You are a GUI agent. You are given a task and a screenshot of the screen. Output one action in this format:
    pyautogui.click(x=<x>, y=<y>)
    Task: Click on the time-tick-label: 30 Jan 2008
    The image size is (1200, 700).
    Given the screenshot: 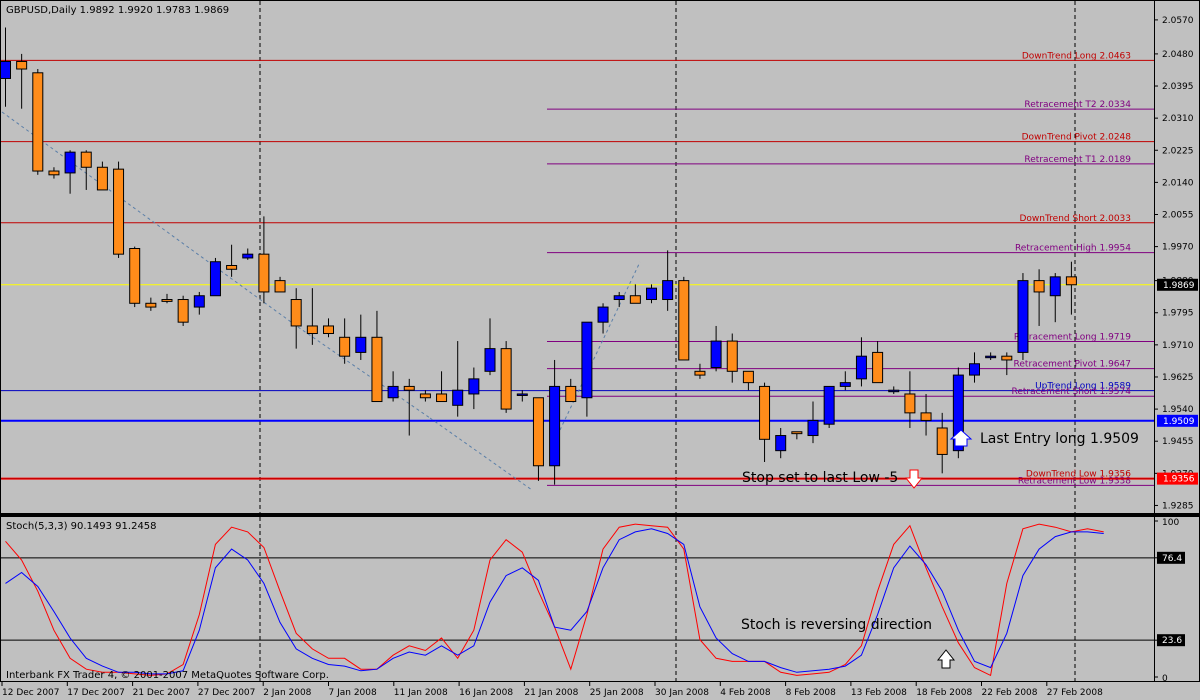 What is the action you would take?
    pyautogui.click(x=682, y=693)
    